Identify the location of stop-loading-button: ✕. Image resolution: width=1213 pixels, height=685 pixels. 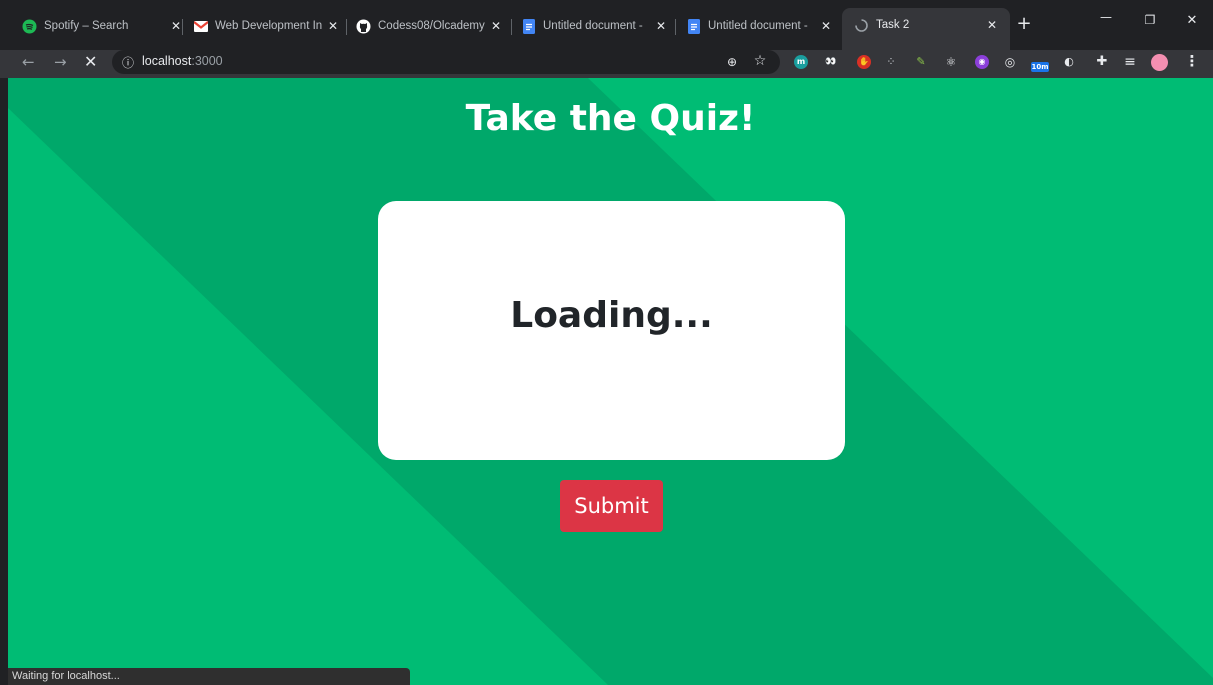
(90, 61).